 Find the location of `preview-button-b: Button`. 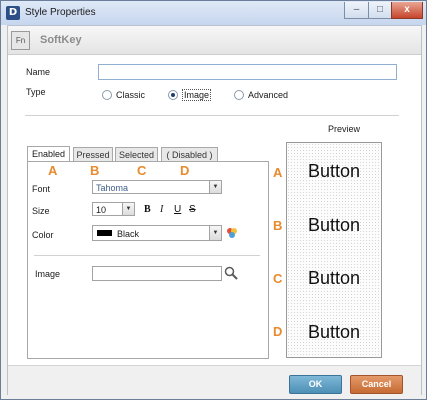

preview-button-b: Button is located at coordinates (334, 225).